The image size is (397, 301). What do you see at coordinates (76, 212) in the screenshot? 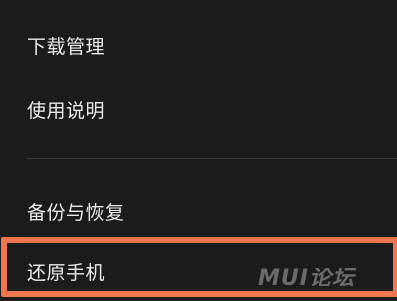
I see `menu-item-label: 备份与恢复` at bounding box center [76, 212].